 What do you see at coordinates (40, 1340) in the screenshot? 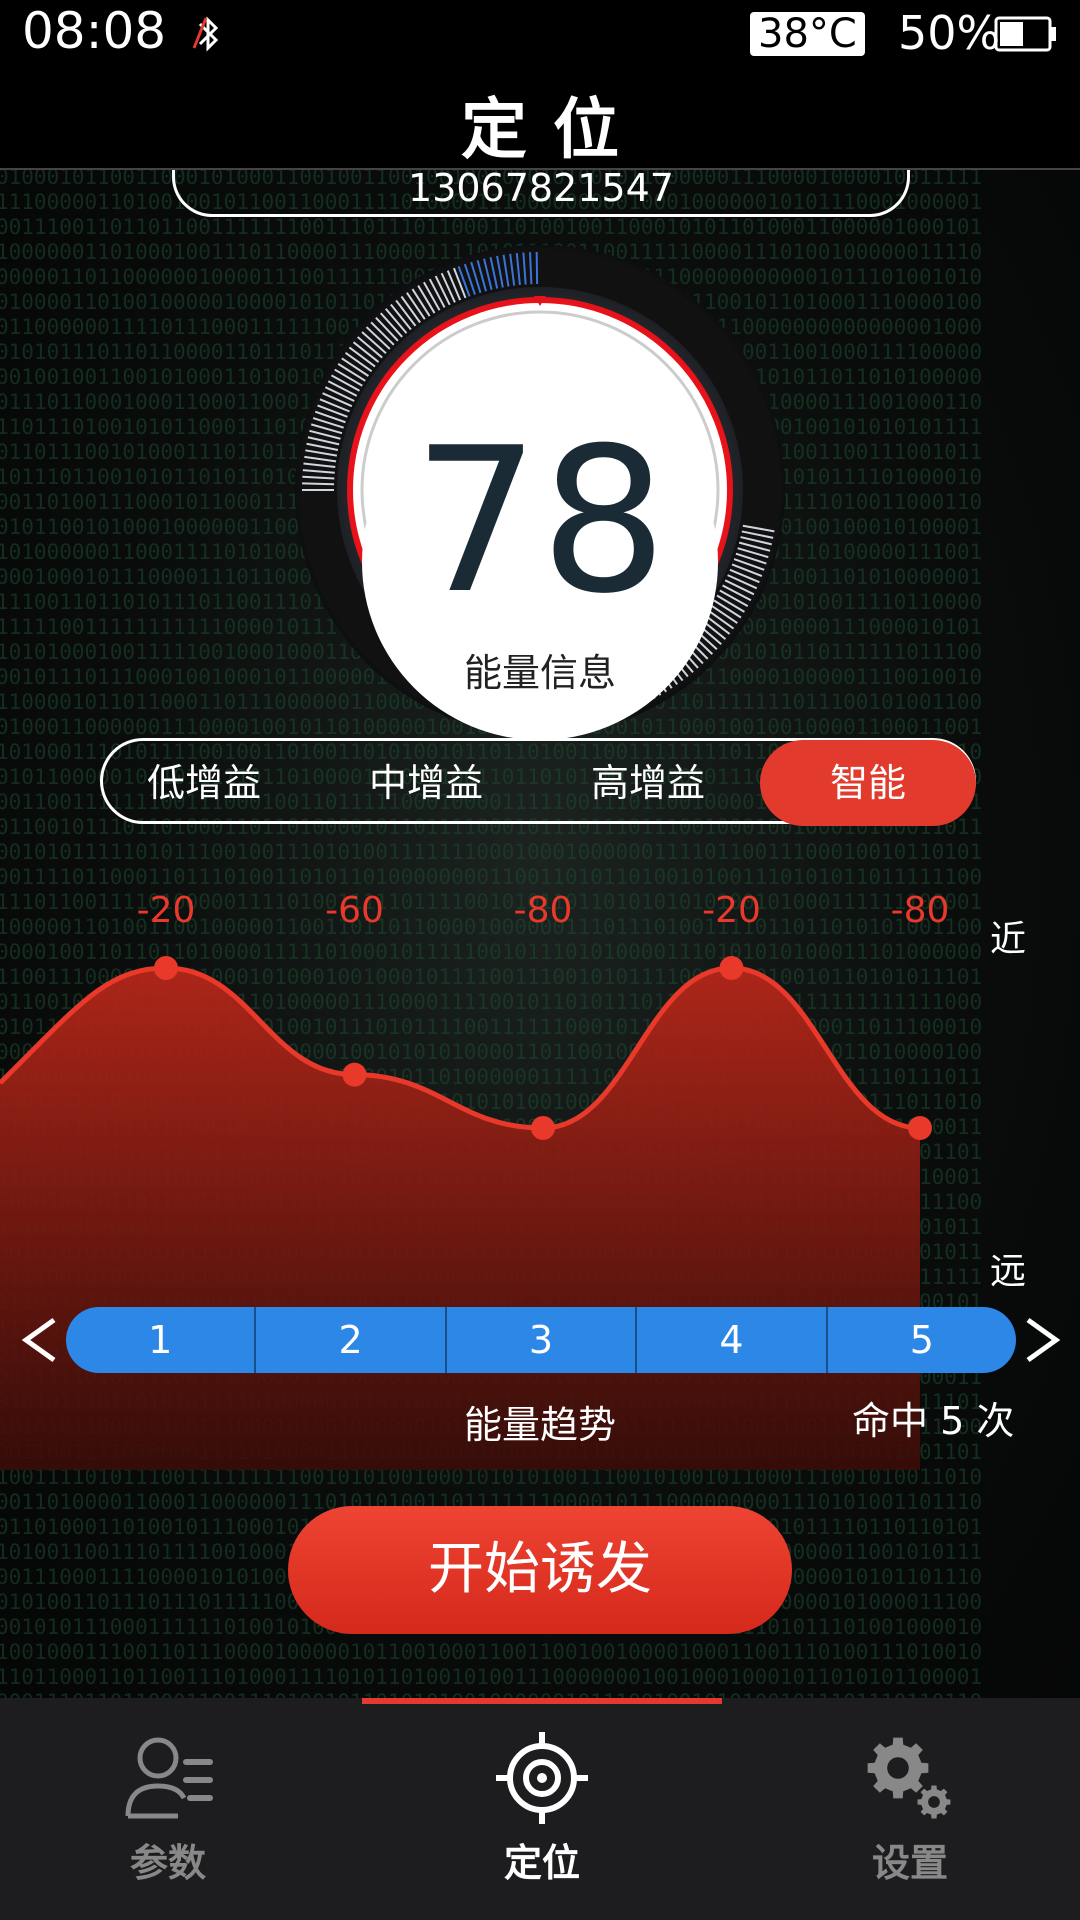
I see `prev-arrow-icon` at bounding box center [40, 1340].